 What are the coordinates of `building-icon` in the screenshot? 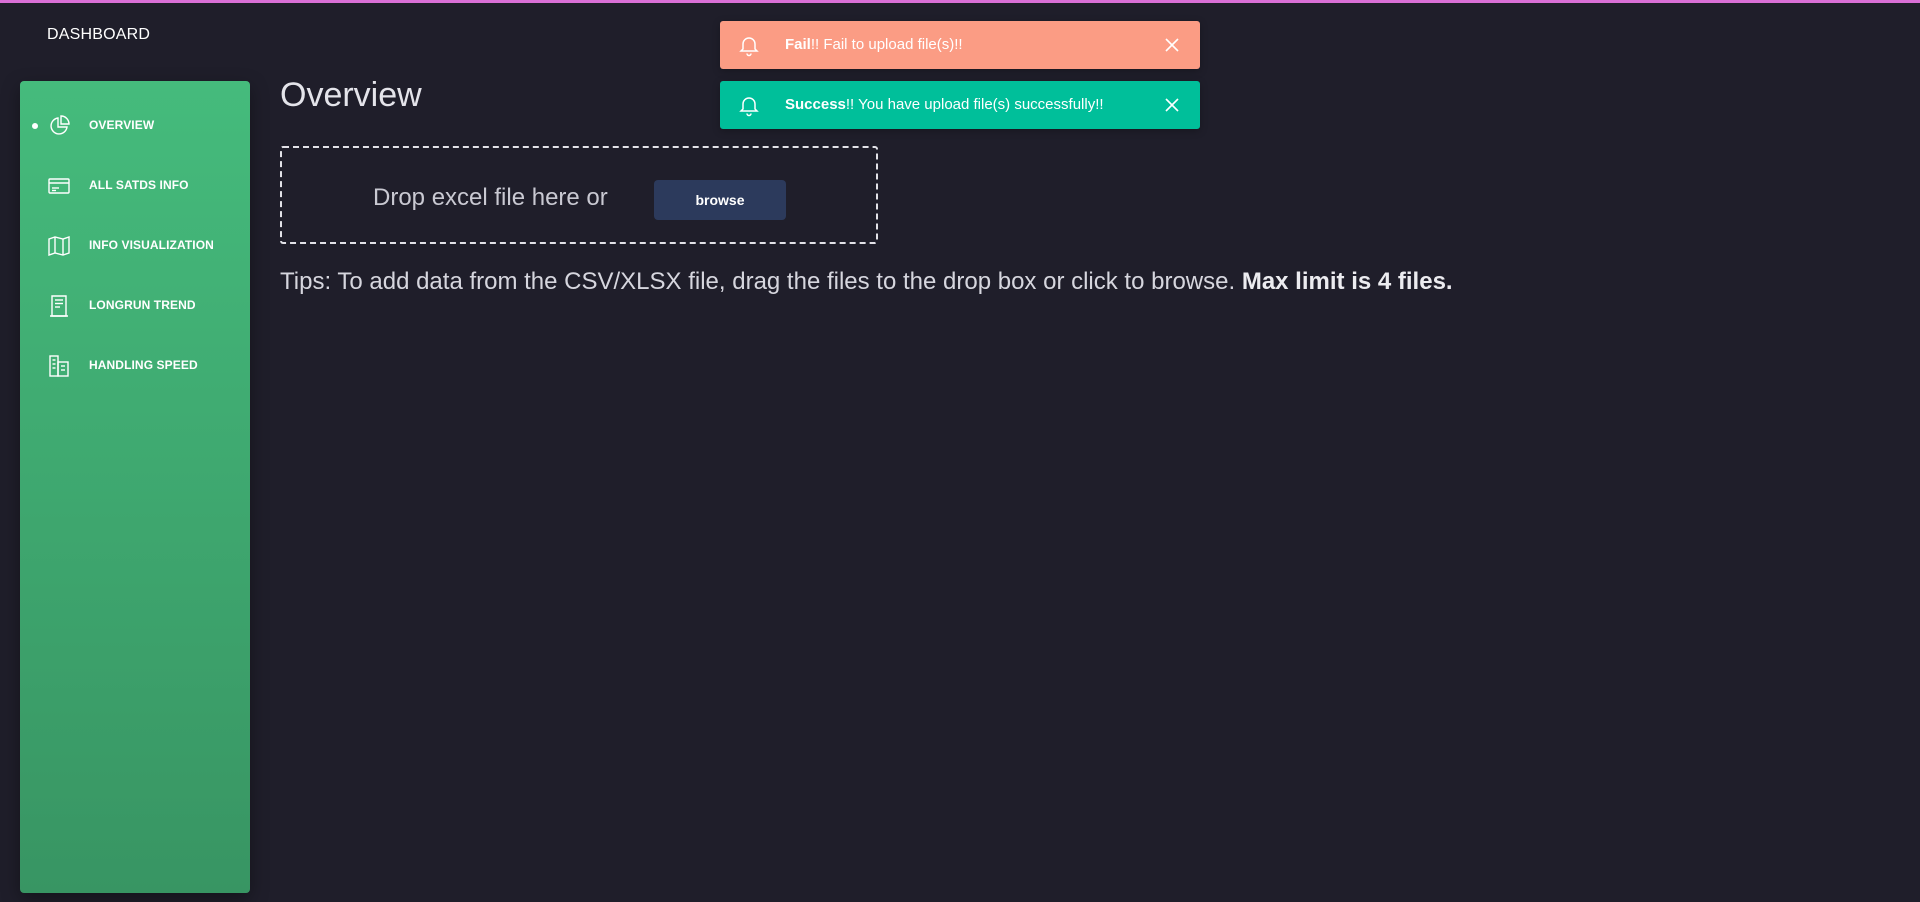 It's located at (59, 366).